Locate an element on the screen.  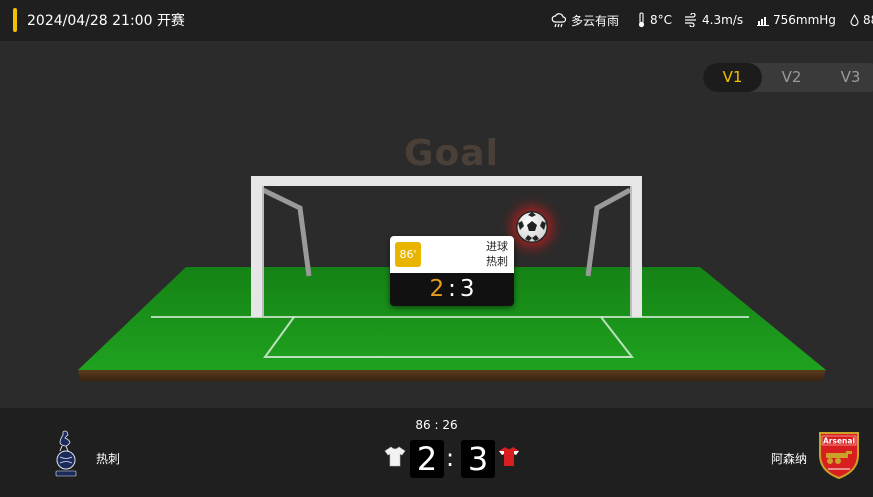
goal-event-card: 86' 进球 热刺 2:3 is located at coordinates (452, 271).